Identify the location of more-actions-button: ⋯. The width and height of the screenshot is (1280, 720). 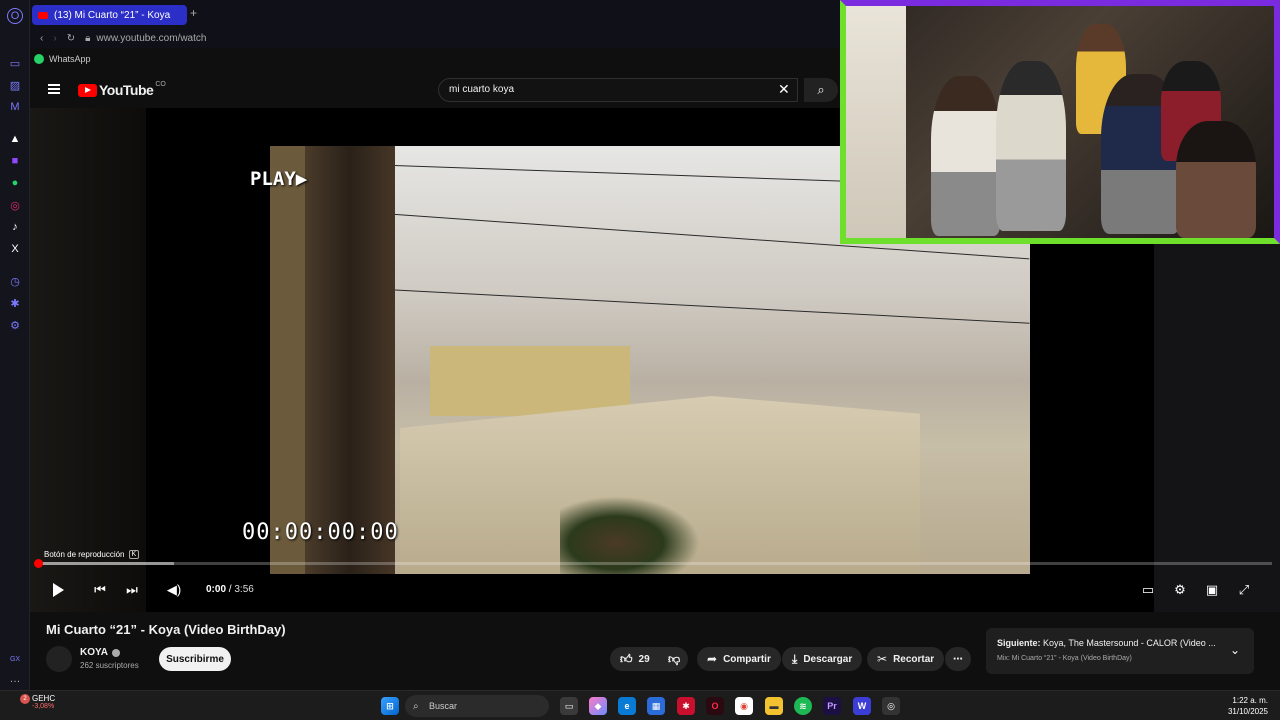
(958, 659).